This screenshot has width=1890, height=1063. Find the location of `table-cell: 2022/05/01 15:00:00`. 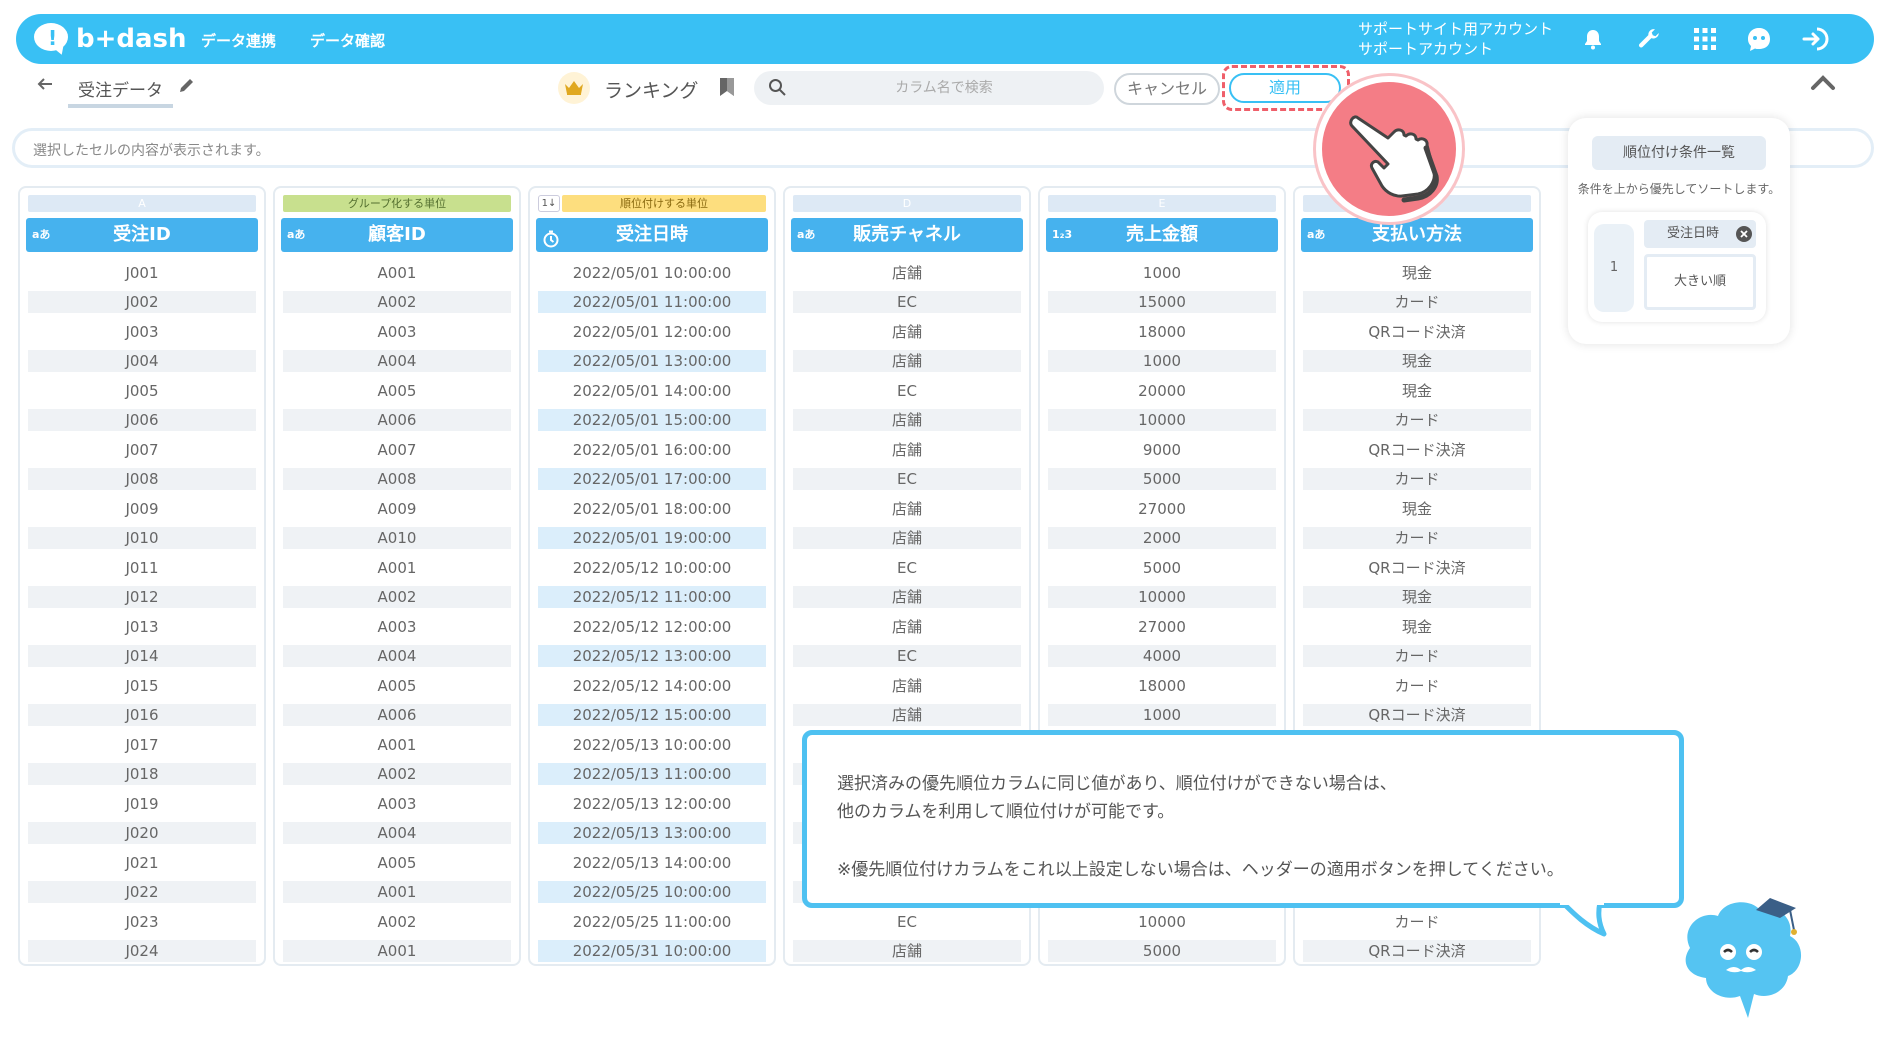

table-cell: 2022/05/01 15:00:00 is located at coordinates (652, 421).